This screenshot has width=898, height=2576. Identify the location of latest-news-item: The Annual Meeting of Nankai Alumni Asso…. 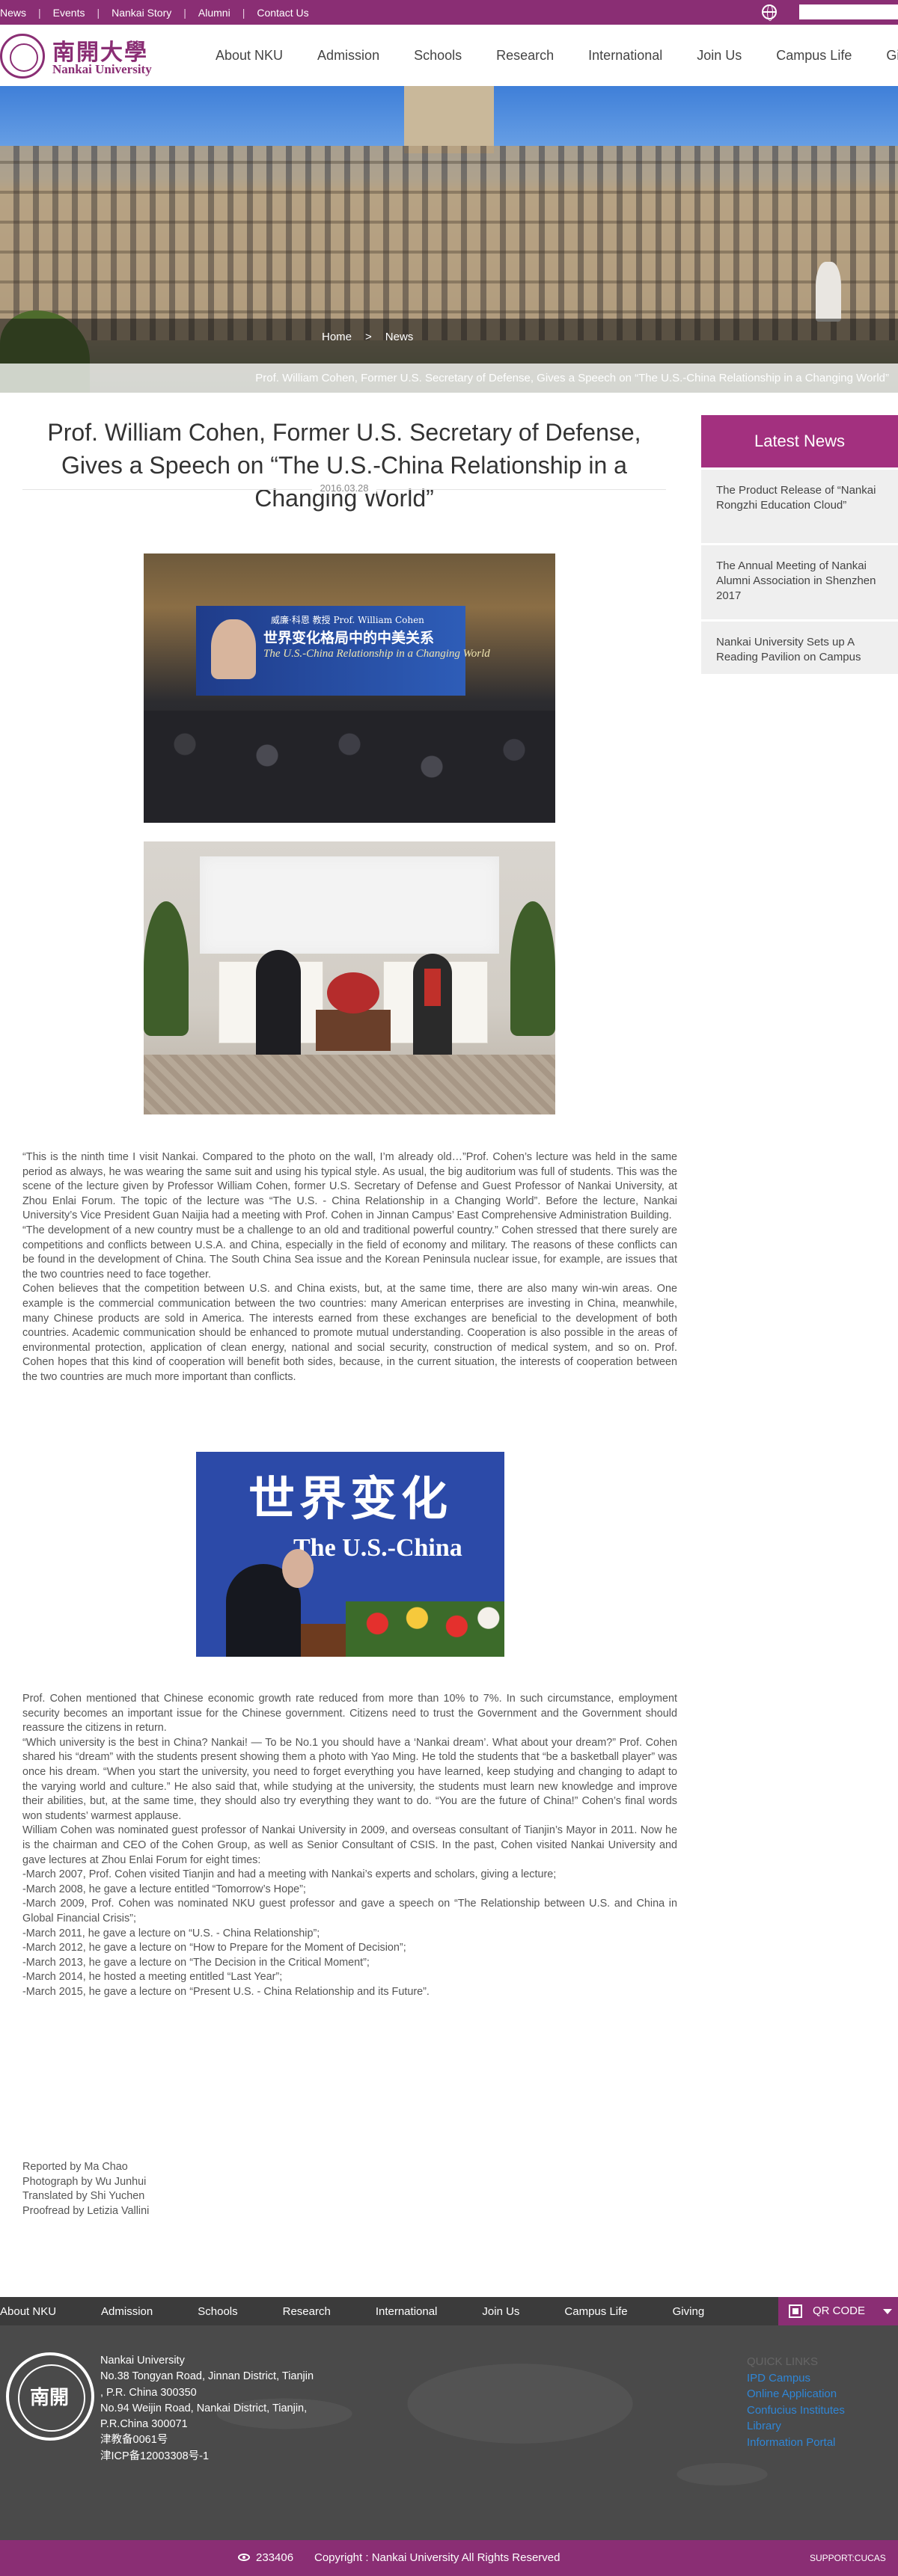
(799, 582).